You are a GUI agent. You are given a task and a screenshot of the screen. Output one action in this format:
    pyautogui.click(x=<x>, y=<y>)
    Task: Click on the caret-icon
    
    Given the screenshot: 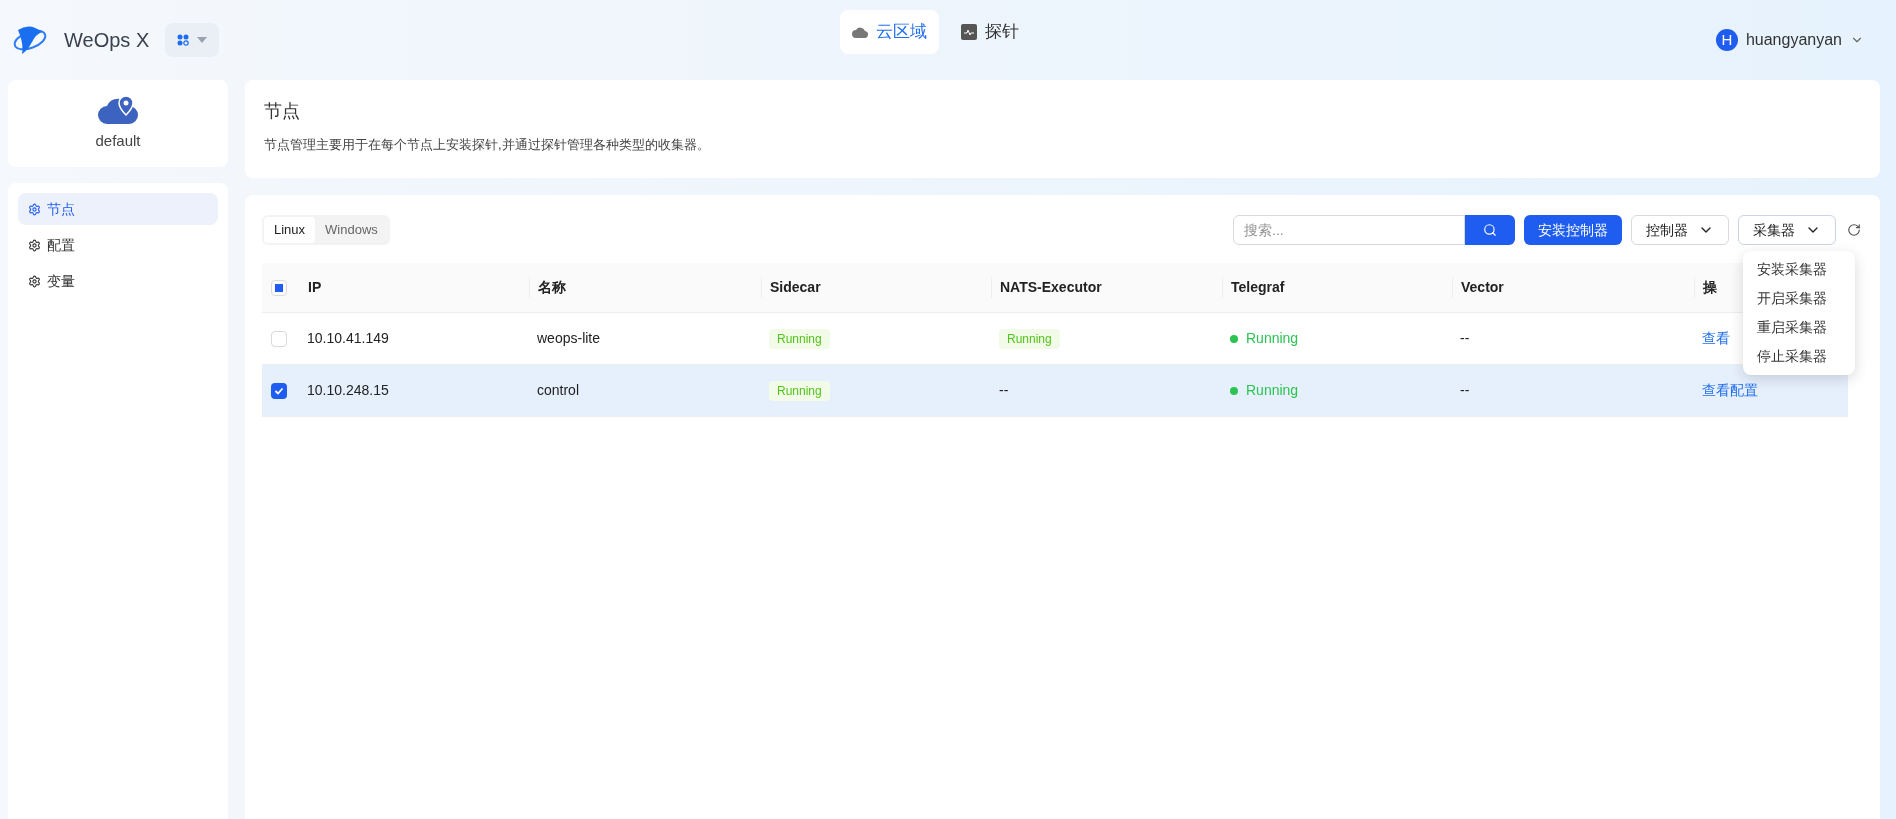 What is the action you would take?
    pyautogui.click(x=202, y=40)
    